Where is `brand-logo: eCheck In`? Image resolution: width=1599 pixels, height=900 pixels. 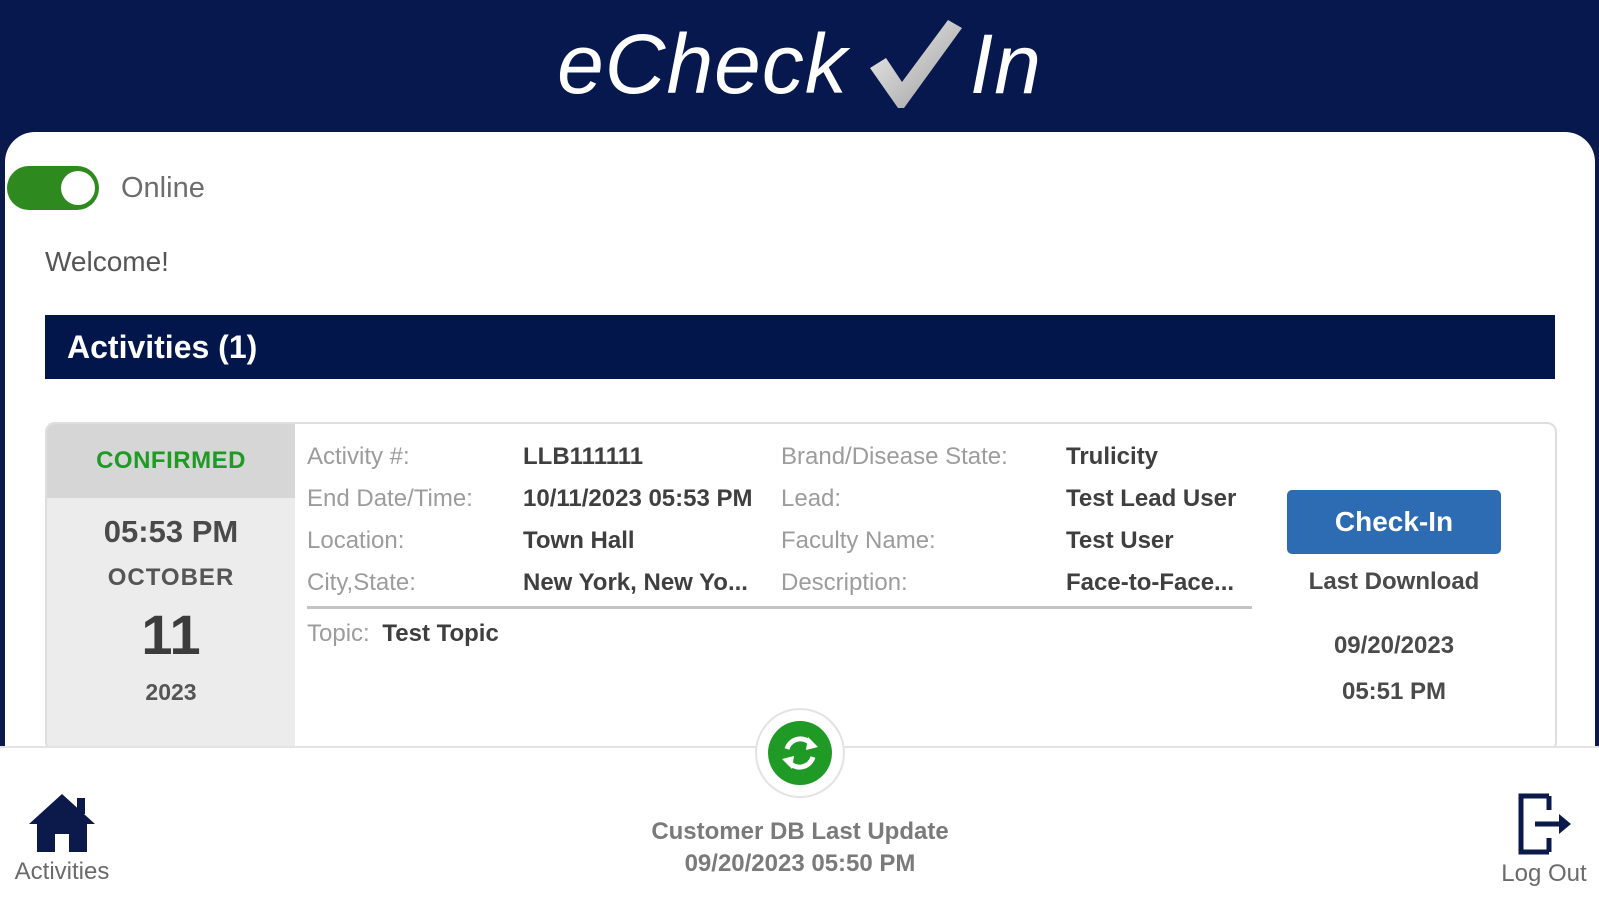
brand-logo: eCheck In is located at coordinates (799, 64).